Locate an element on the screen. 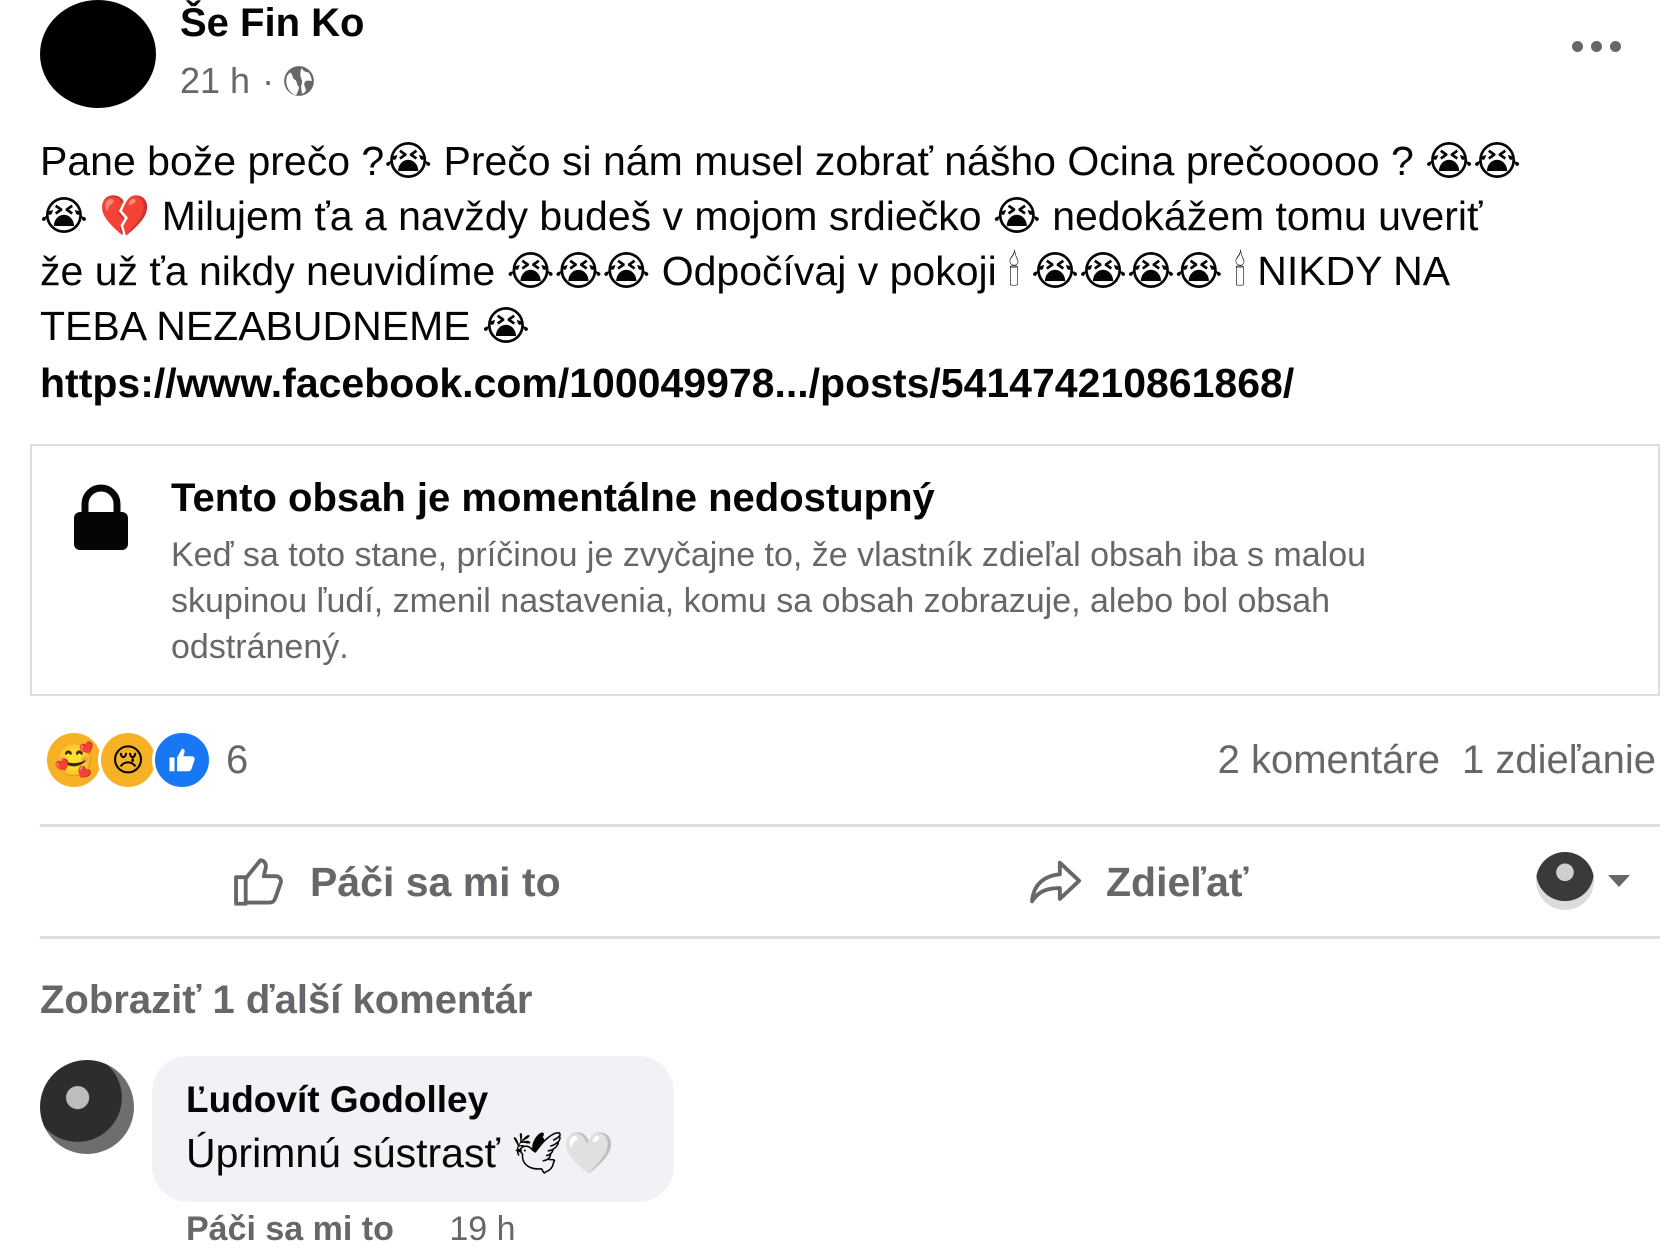 Image resolution: width=1680 pixels, height=1260 pixels. share-button-label: Zdieľať is located at coordinates (1177, 881).